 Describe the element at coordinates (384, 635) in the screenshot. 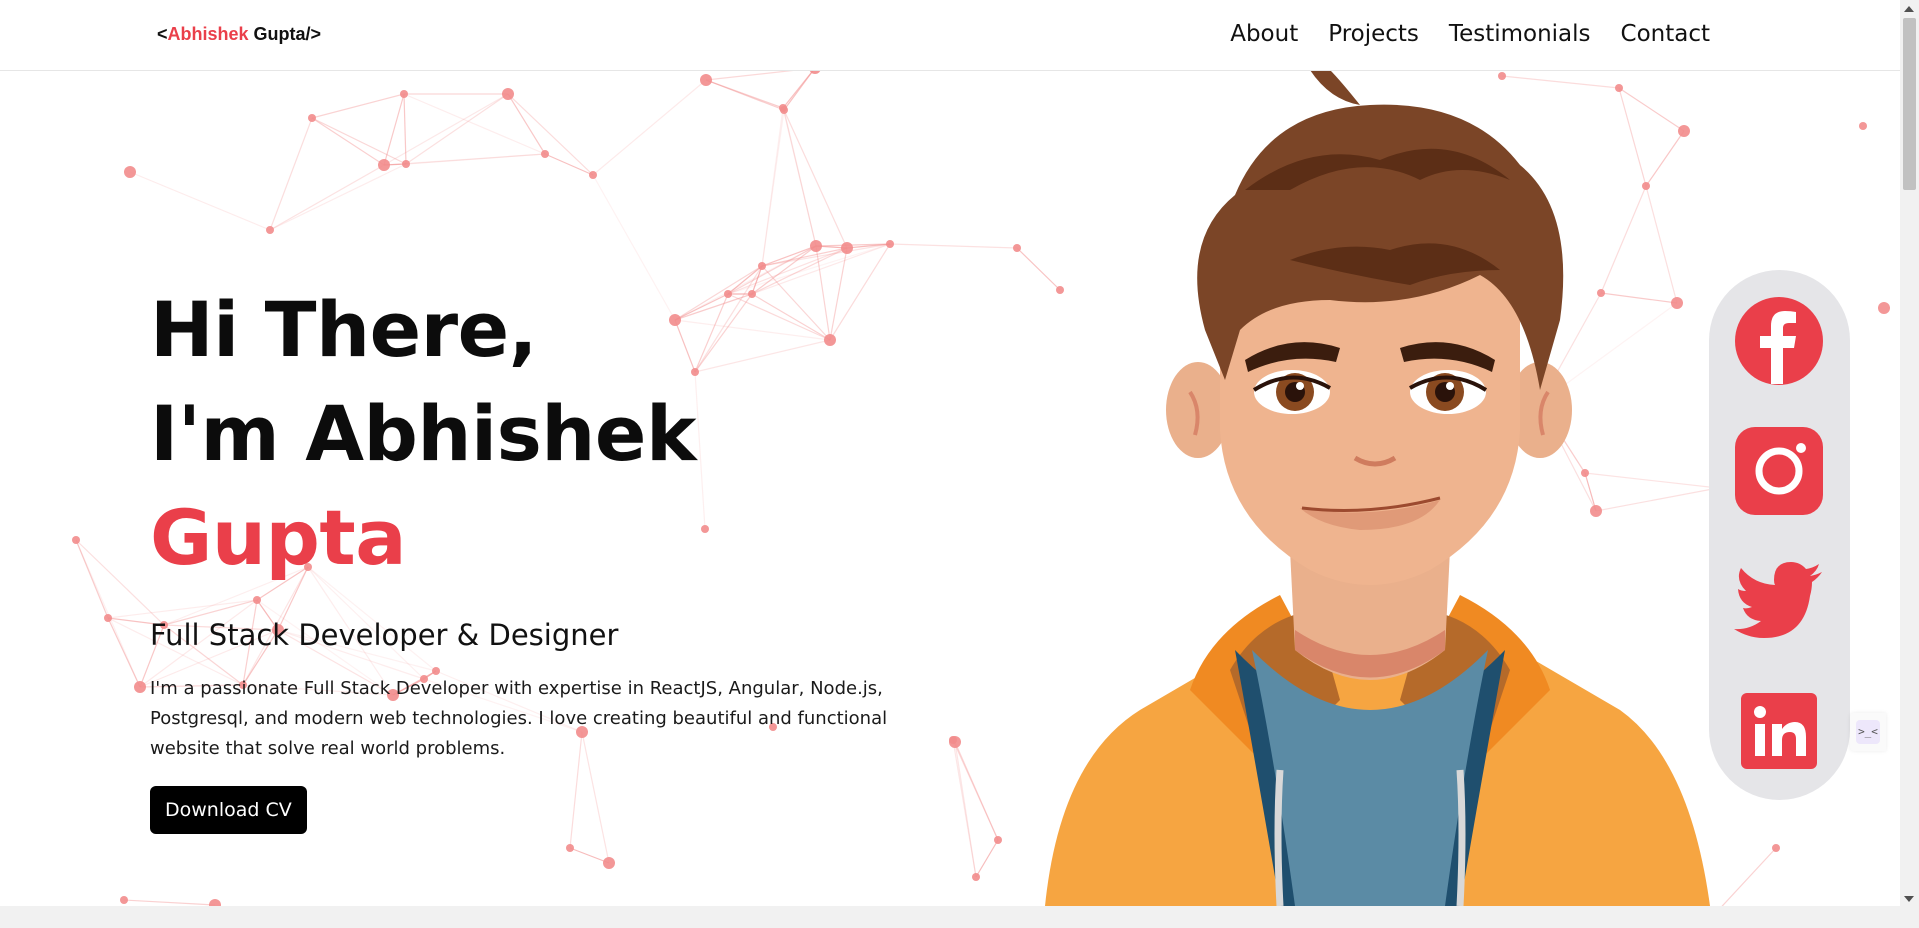

I see `hero-role: Full Stack Developer & Designer` at that location.